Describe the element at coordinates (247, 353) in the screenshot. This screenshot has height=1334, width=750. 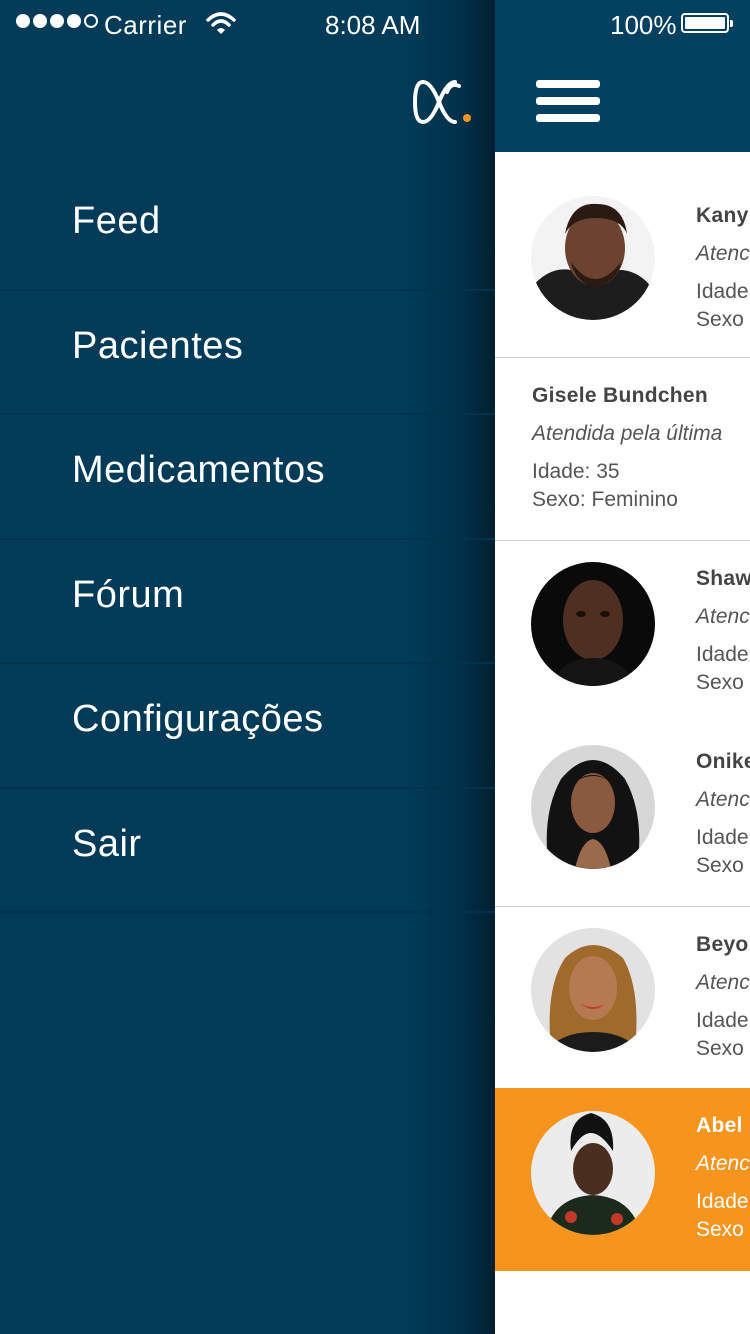
I see `menu-item-pacientes: Pacientes` at that location.